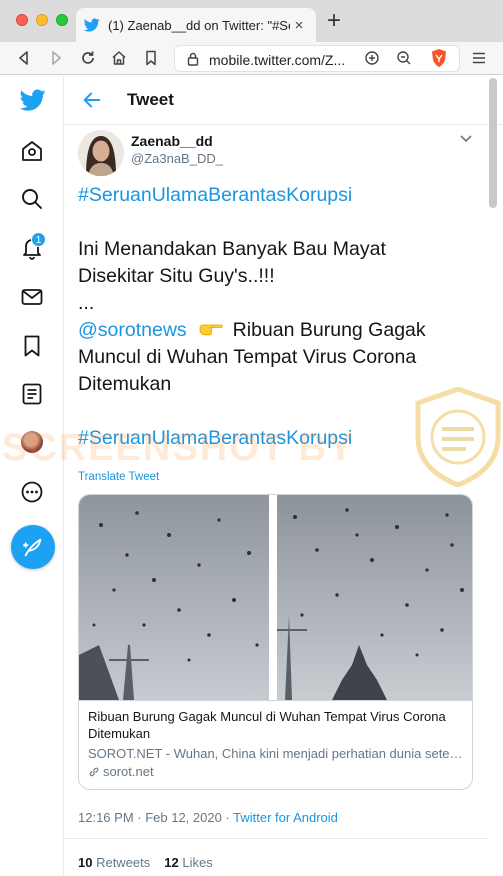 Image resolution: width=503 pixels, height=876 pixels. Describe the element at coordinates (151, 58) in the screenshot. I see `bookmark-icon` at that location.